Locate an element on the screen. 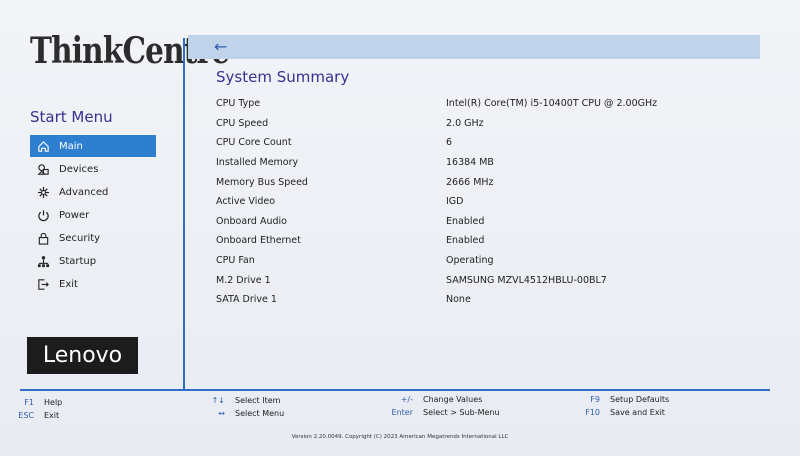 Image resolution: width=800 pixels, height=456 pixels. key-label: Enter is located at coordinates (402, 412).